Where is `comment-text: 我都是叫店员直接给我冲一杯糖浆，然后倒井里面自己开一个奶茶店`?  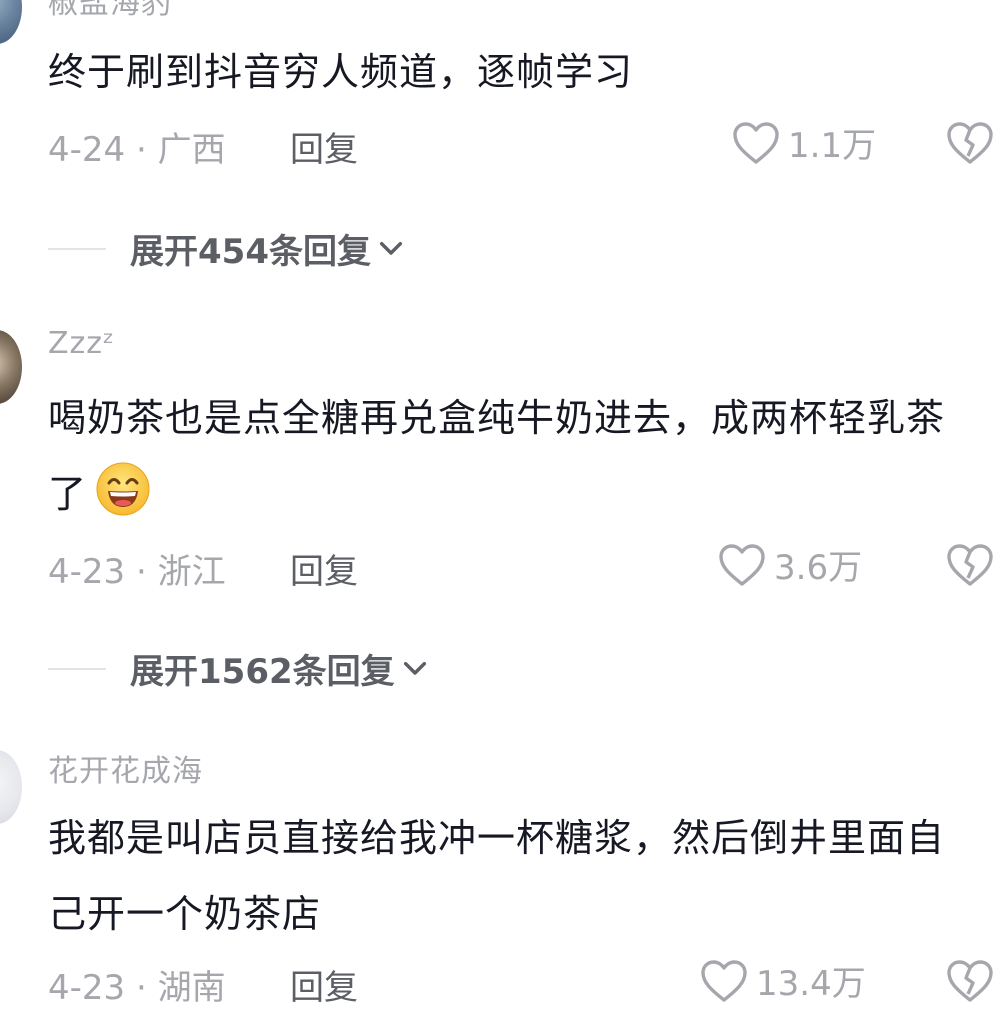 comment-text: 我都是叫店员直接给我冲一杯糖浆，然后倒井里面自己开一个奶茶店 is located at coordinates (497, 876).